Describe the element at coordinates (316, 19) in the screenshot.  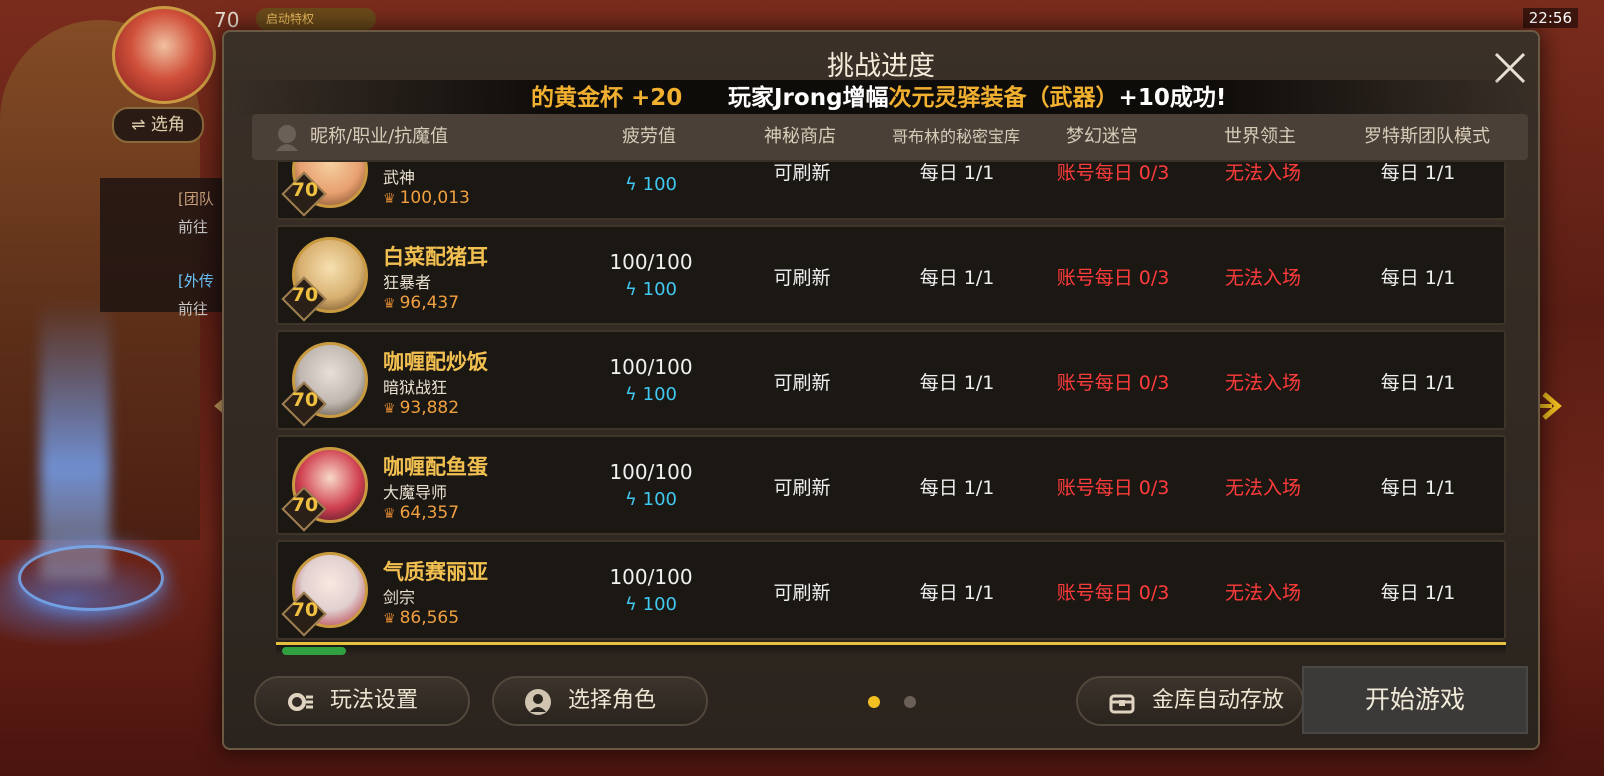
I see `privilege-badge: 启动特权` at that location.